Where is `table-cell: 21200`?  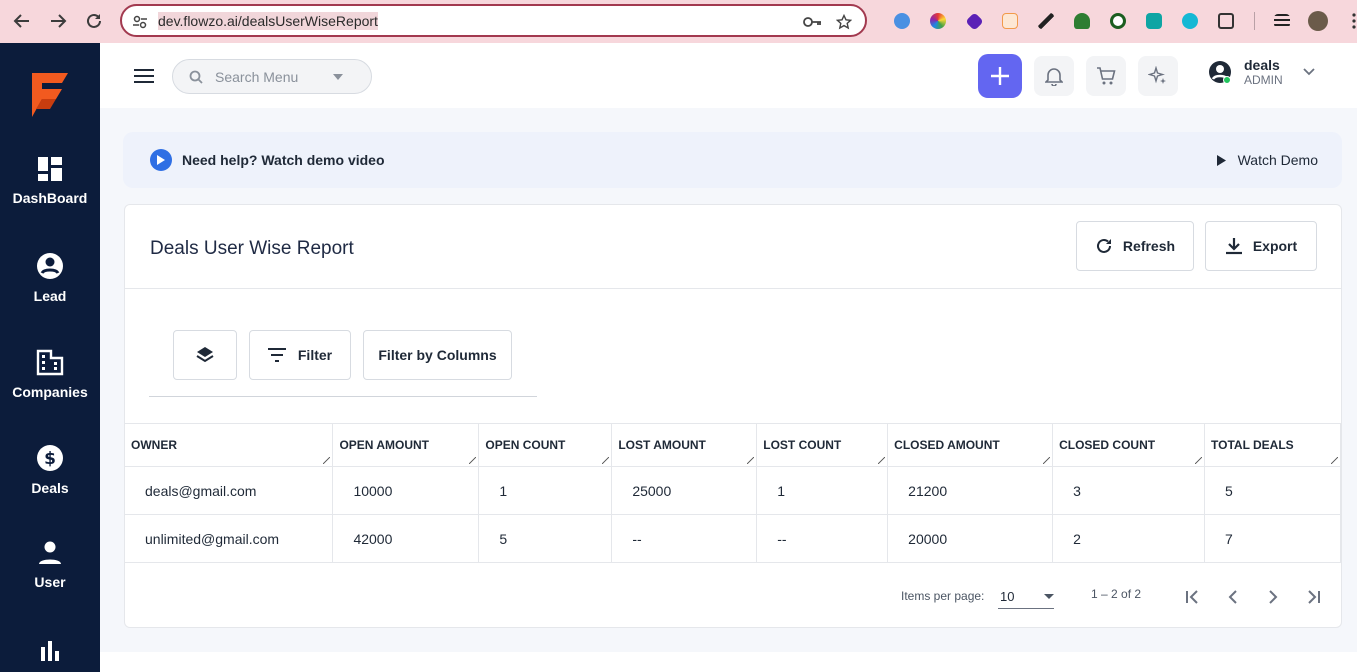
table-cell: 21200 is located at coordinates (970, 490).